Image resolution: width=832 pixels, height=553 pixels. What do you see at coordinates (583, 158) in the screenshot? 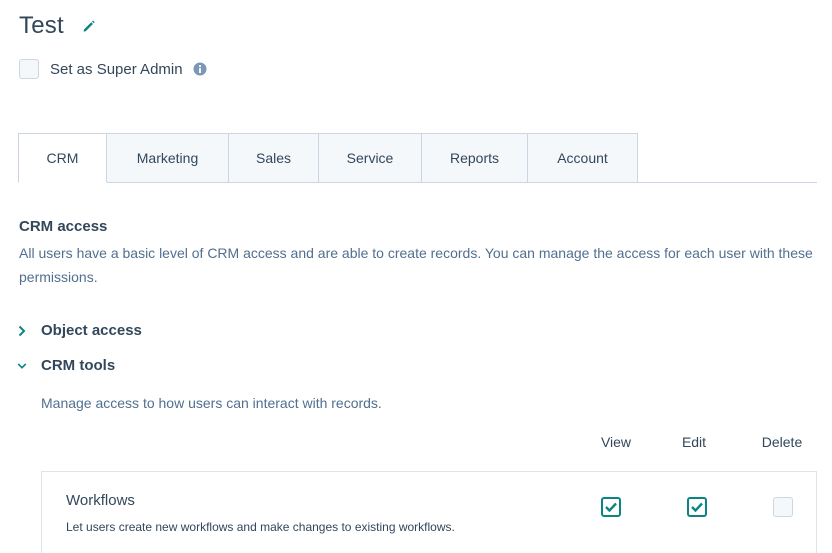
I see `tab-account: Account` at bounding box center [583, 158].